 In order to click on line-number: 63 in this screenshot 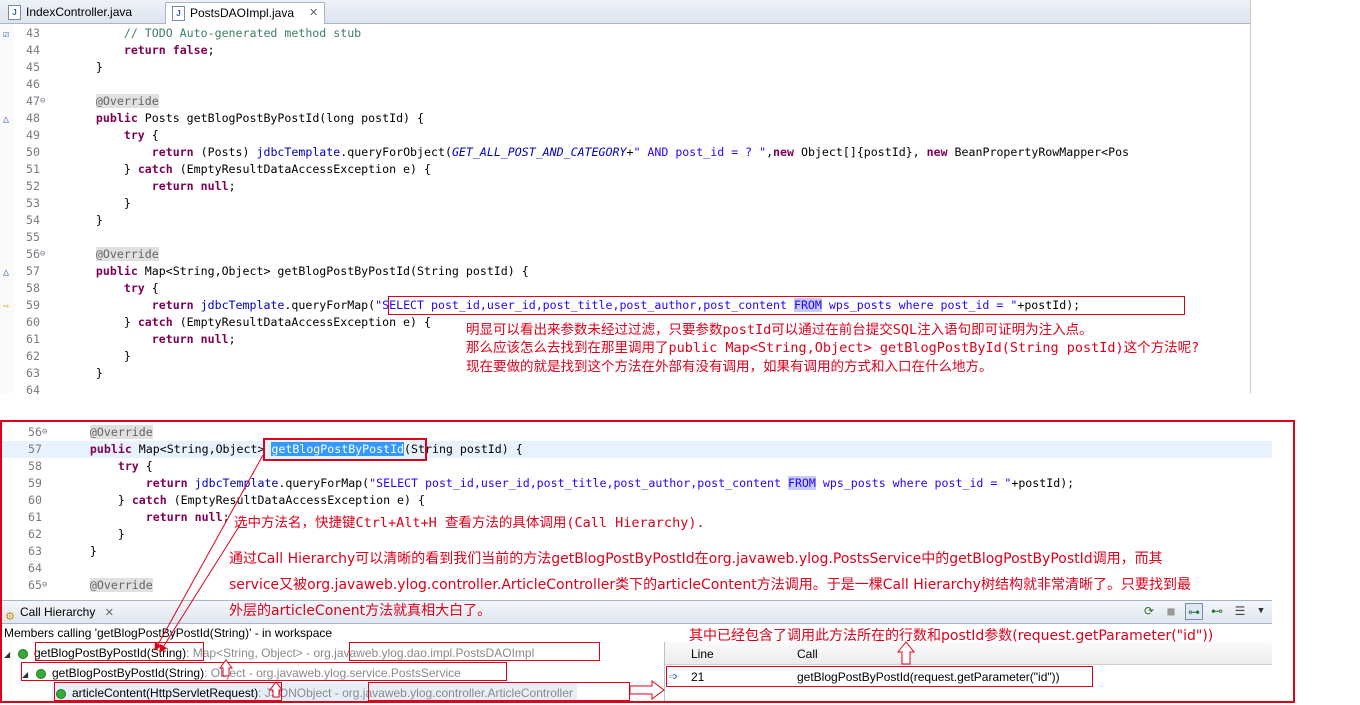, I will do `click(35, 551)`.